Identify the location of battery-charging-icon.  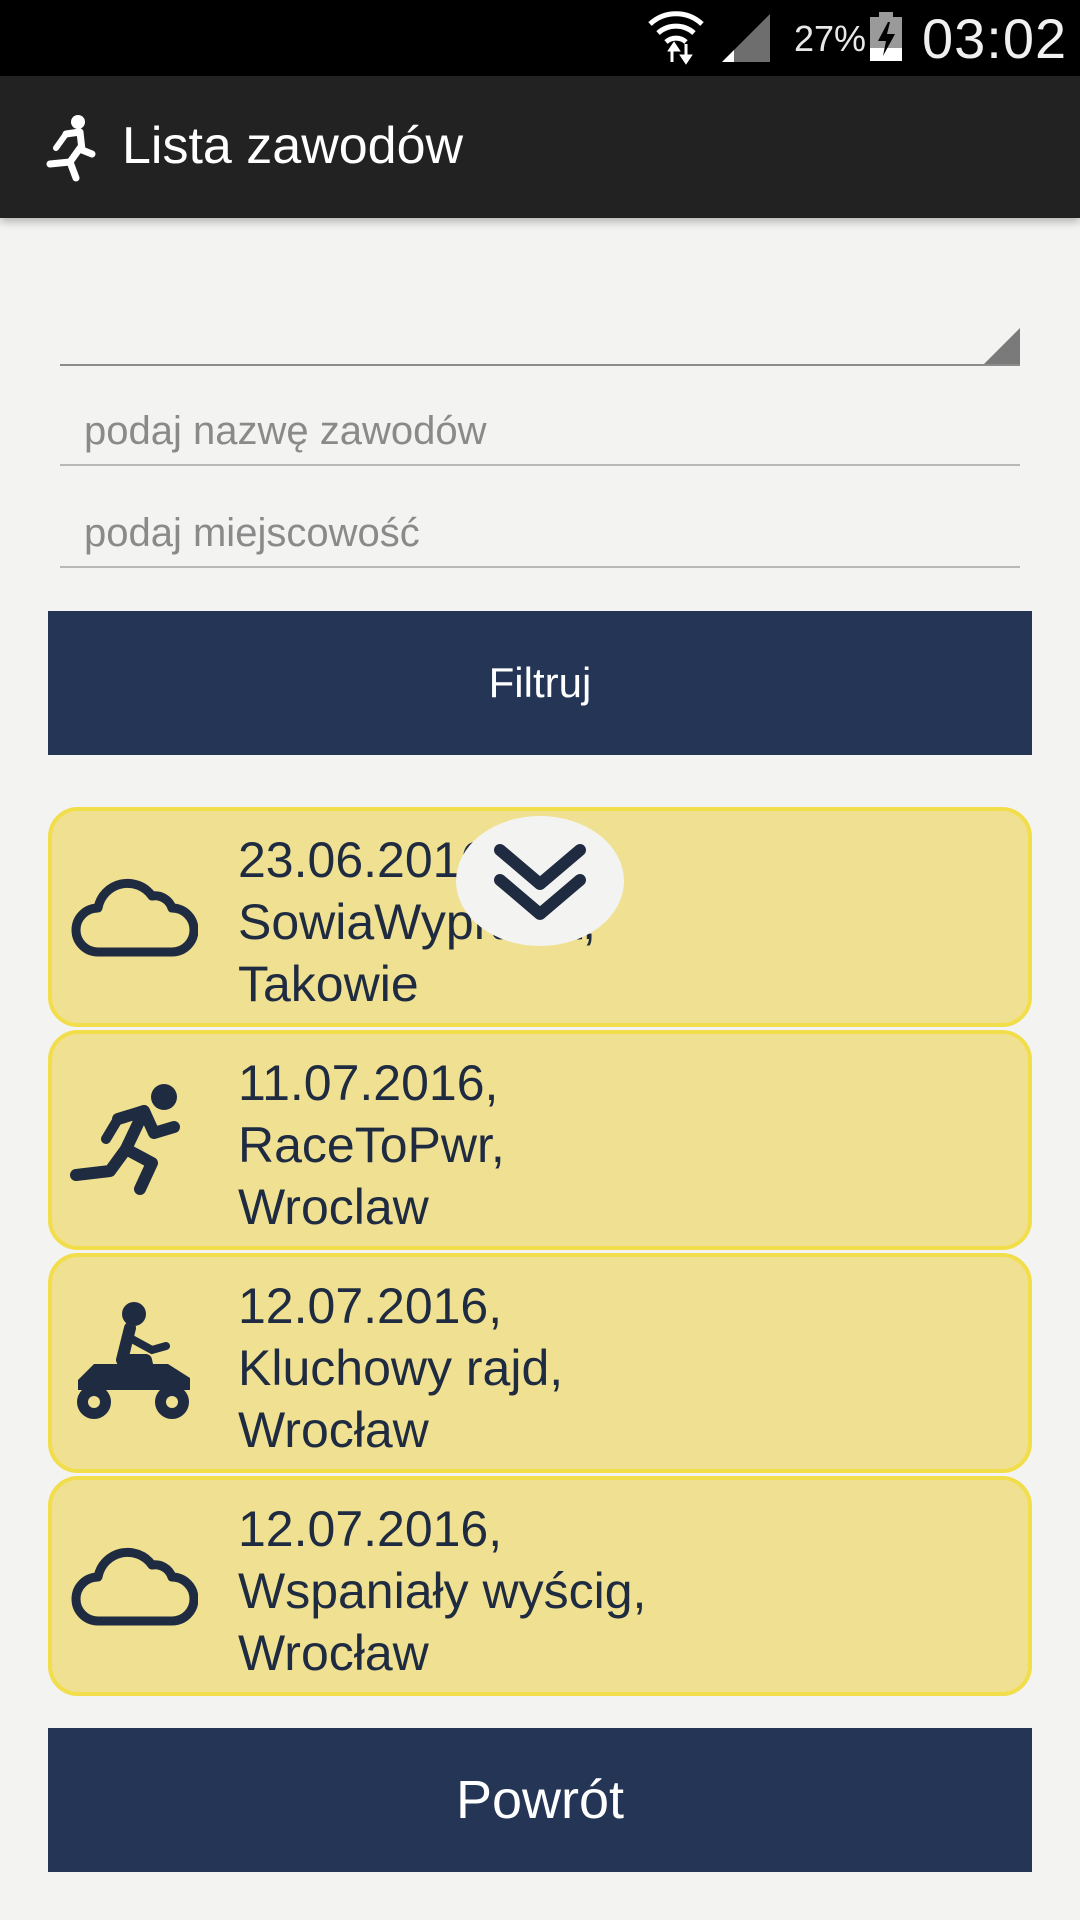
(886, 36).